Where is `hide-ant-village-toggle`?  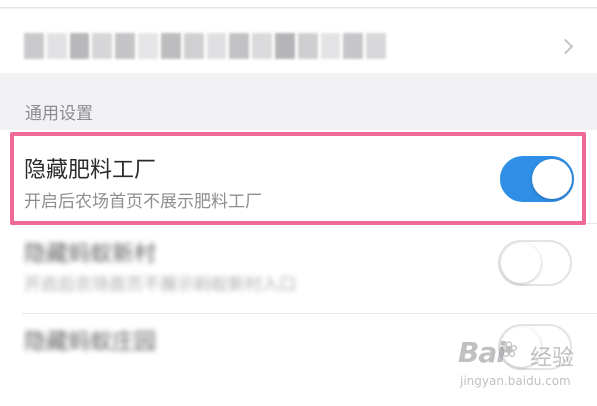
hide-ant-village-toggle is located at coordinates (535, 263).